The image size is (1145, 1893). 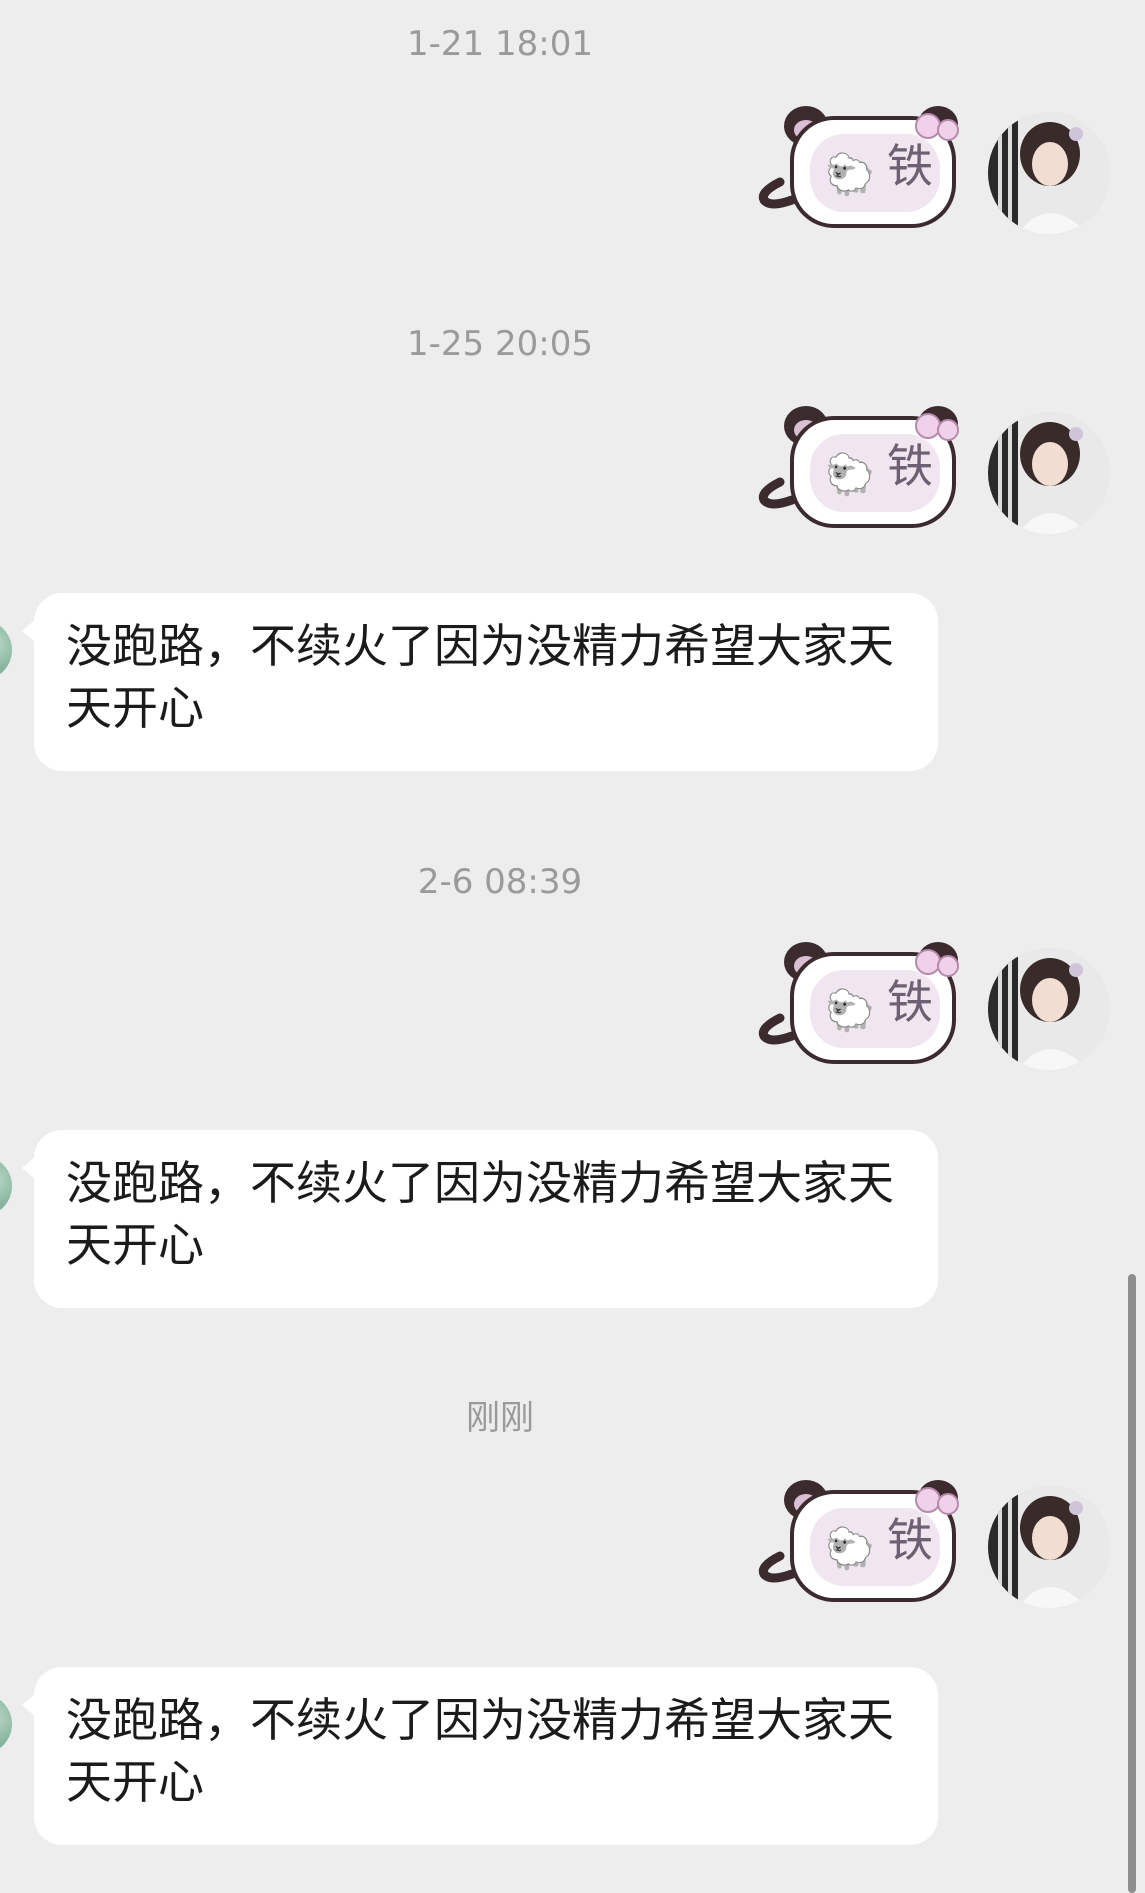 I want to click on timestamp: 1-21 18:01, so click(x=500, y=44).